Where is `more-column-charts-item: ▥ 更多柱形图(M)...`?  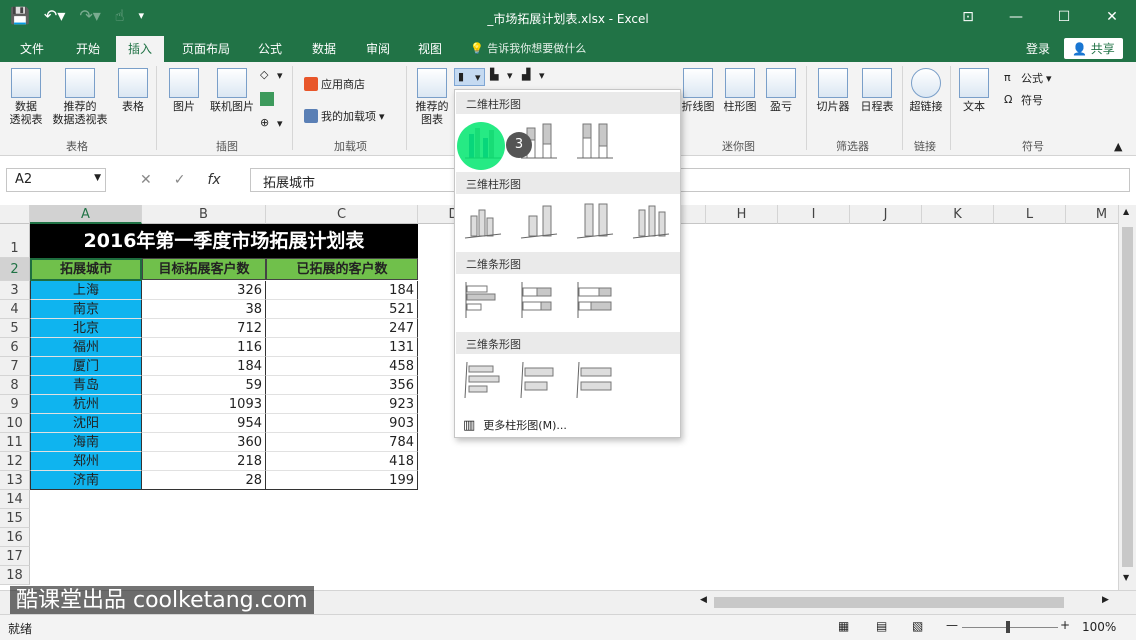 more-column-charts-item: ▥ 更多柱形图(M)... is located at coordinates (515, 425).